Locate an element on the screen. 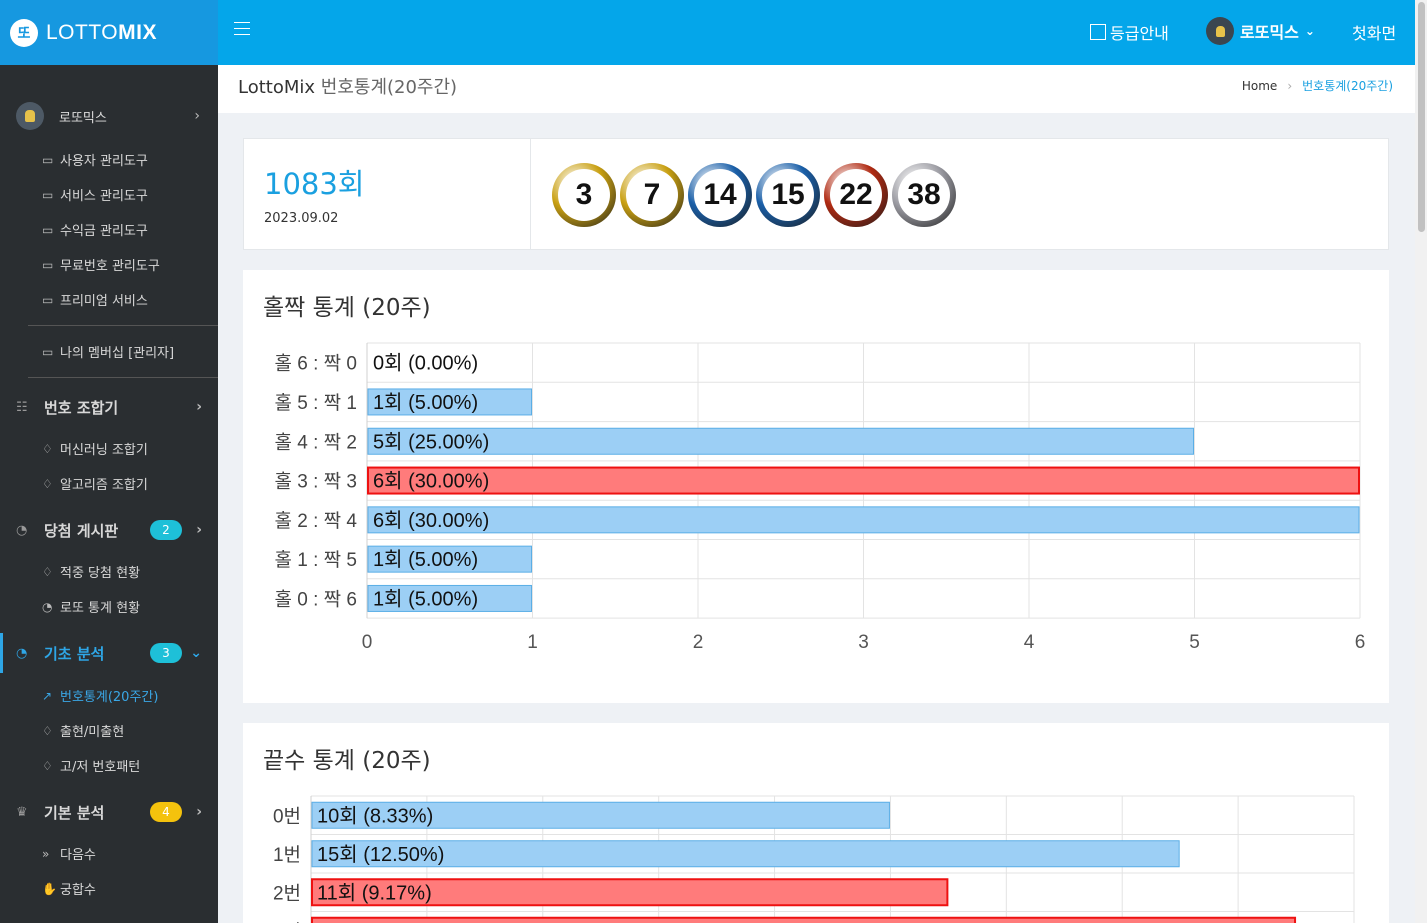 Image resolution: width=1427 pixels, height=923 pixels. category-label: 홀 0 : 짝 6 is located at coordinates (316, 599).